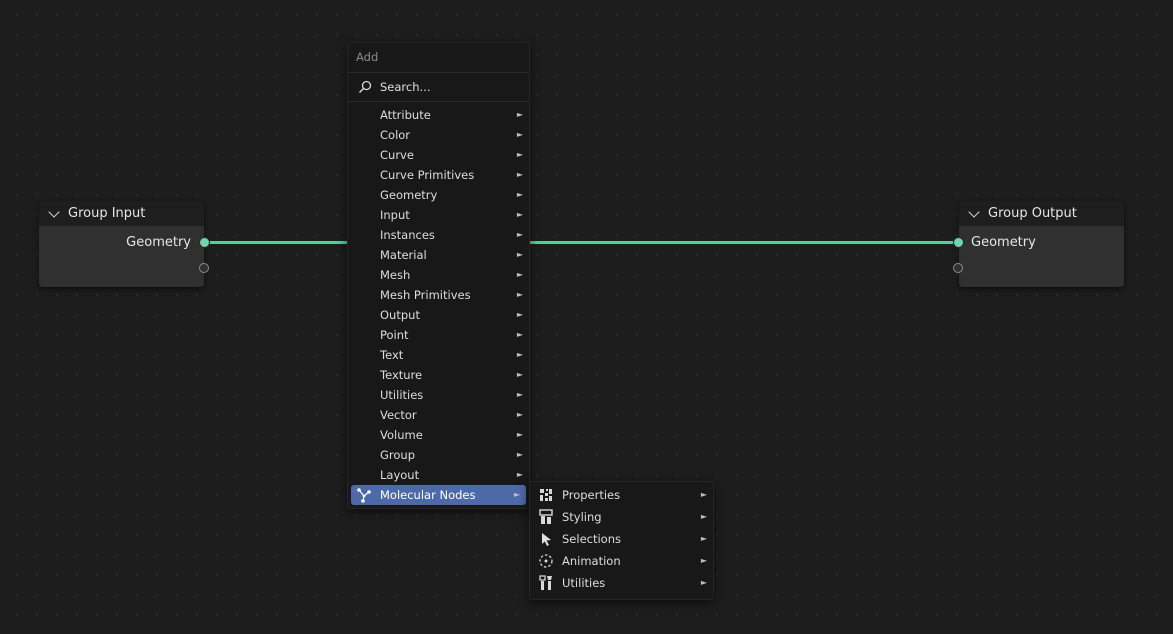 The image size is (1173, 634). What do you see at coordinates (395, 275) in the screenshot?
I see `add-menu-item-label: Mesh` at bounding box center [395, 275].